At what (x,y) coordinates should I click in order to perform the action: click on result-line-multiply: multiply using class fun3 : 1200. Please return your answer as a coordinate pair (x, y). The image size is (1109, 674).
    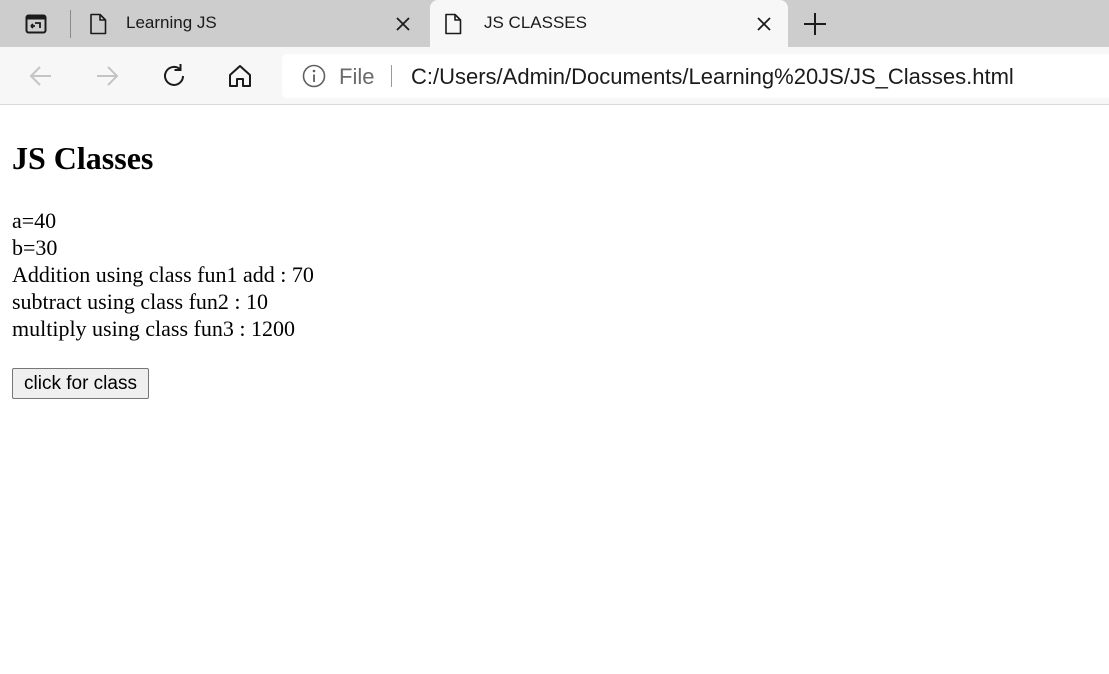
    Looking at the image, I should click on (153, 328).